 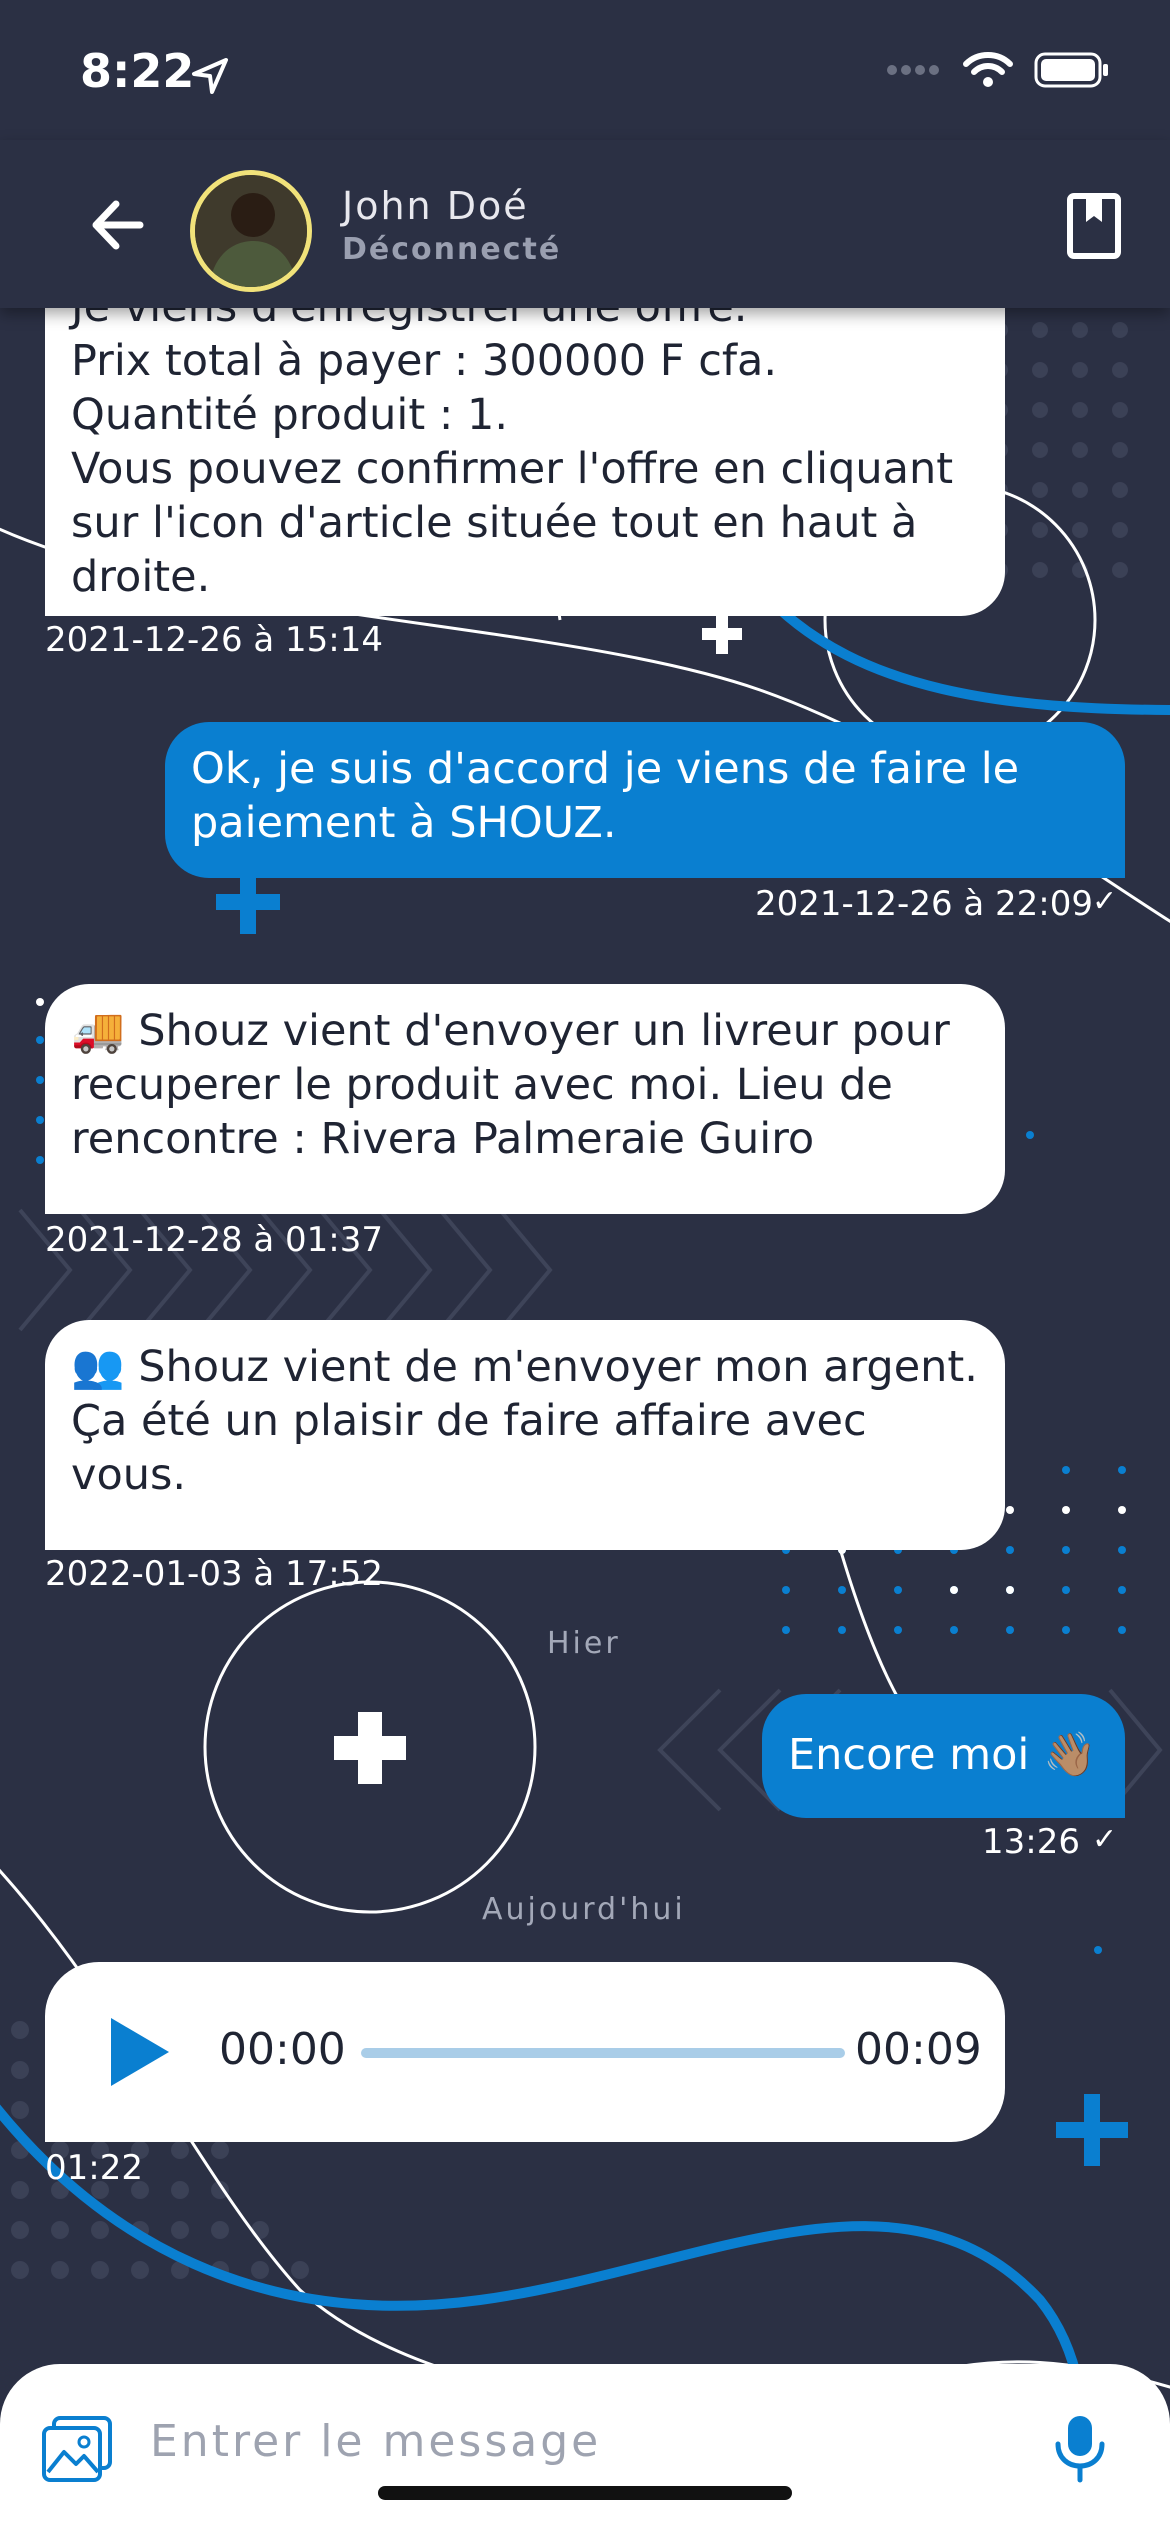 I want to click on location-arrow-icon, so click(x=210, y=76).